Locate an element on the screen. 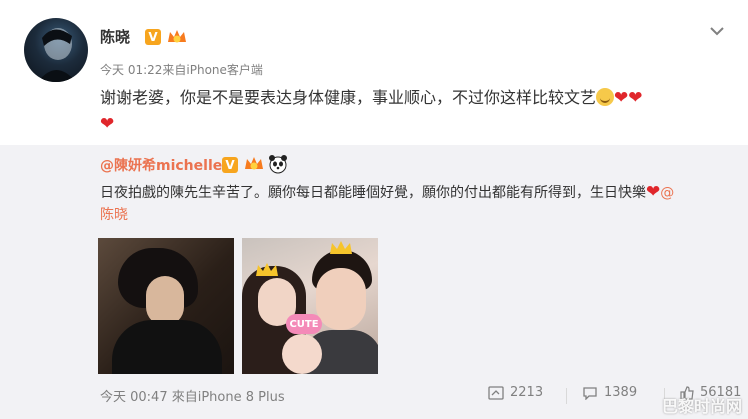  repost-photo-2: CUTE is located at coordinates (310, 306).